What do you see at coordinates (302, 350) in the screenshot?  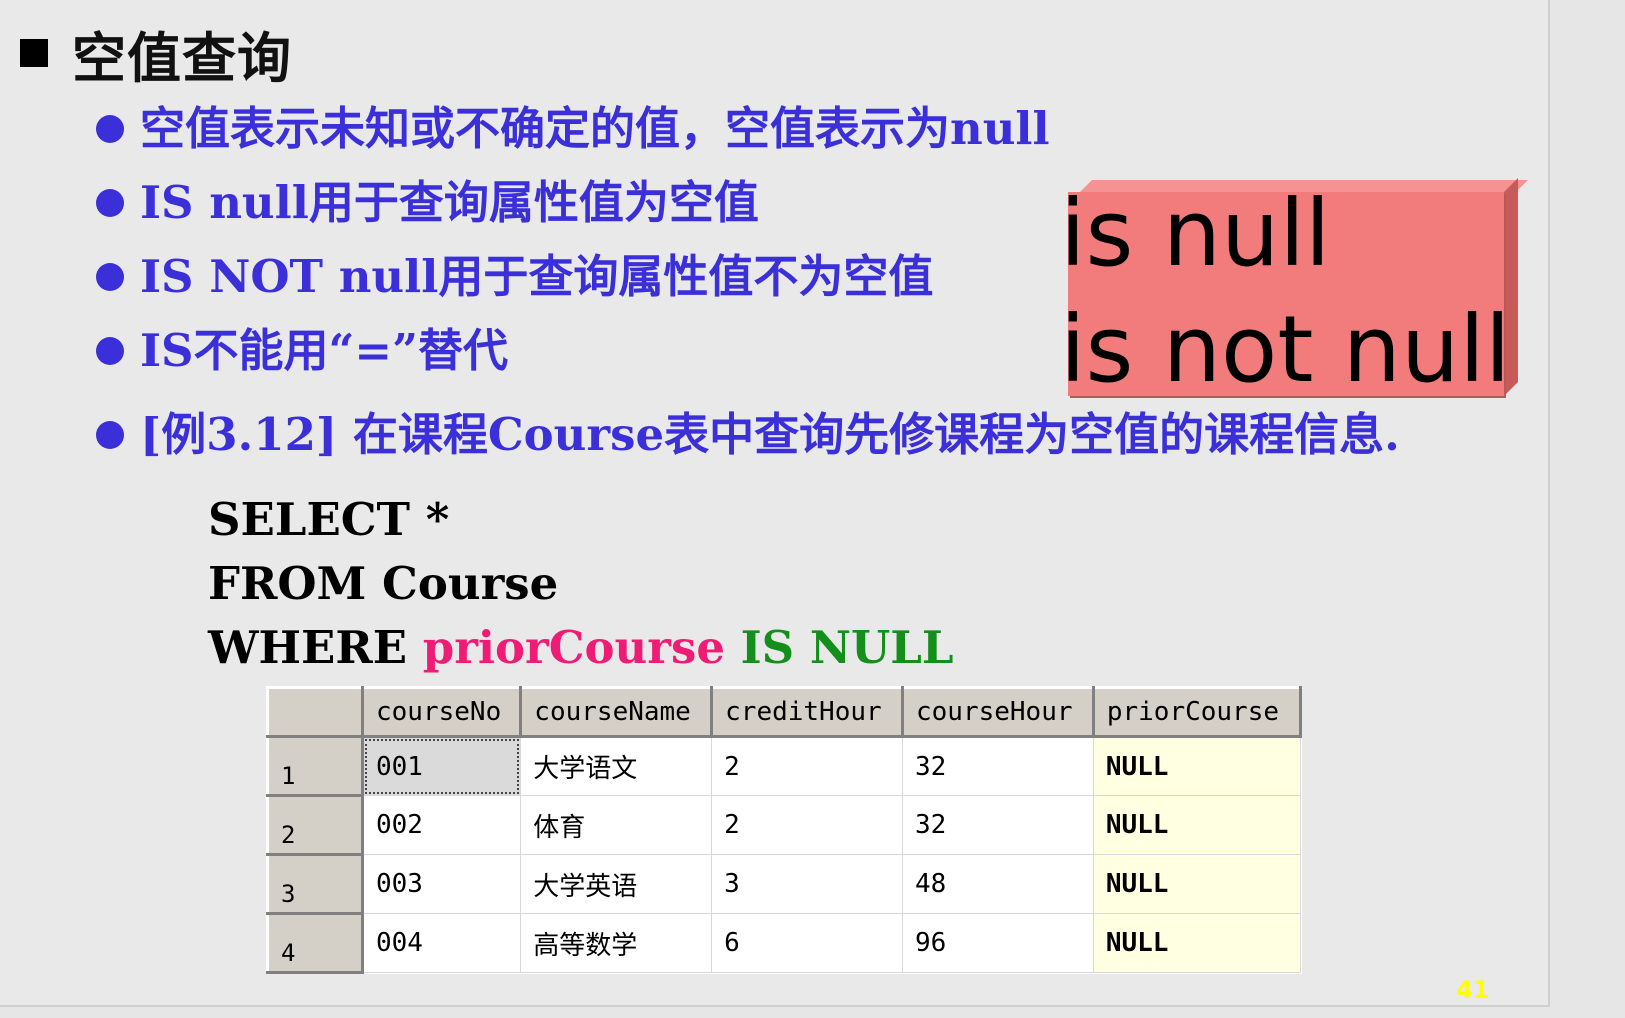 I see `bullet-item: IS不能用“=”替代` at bounding box center [302, 350].